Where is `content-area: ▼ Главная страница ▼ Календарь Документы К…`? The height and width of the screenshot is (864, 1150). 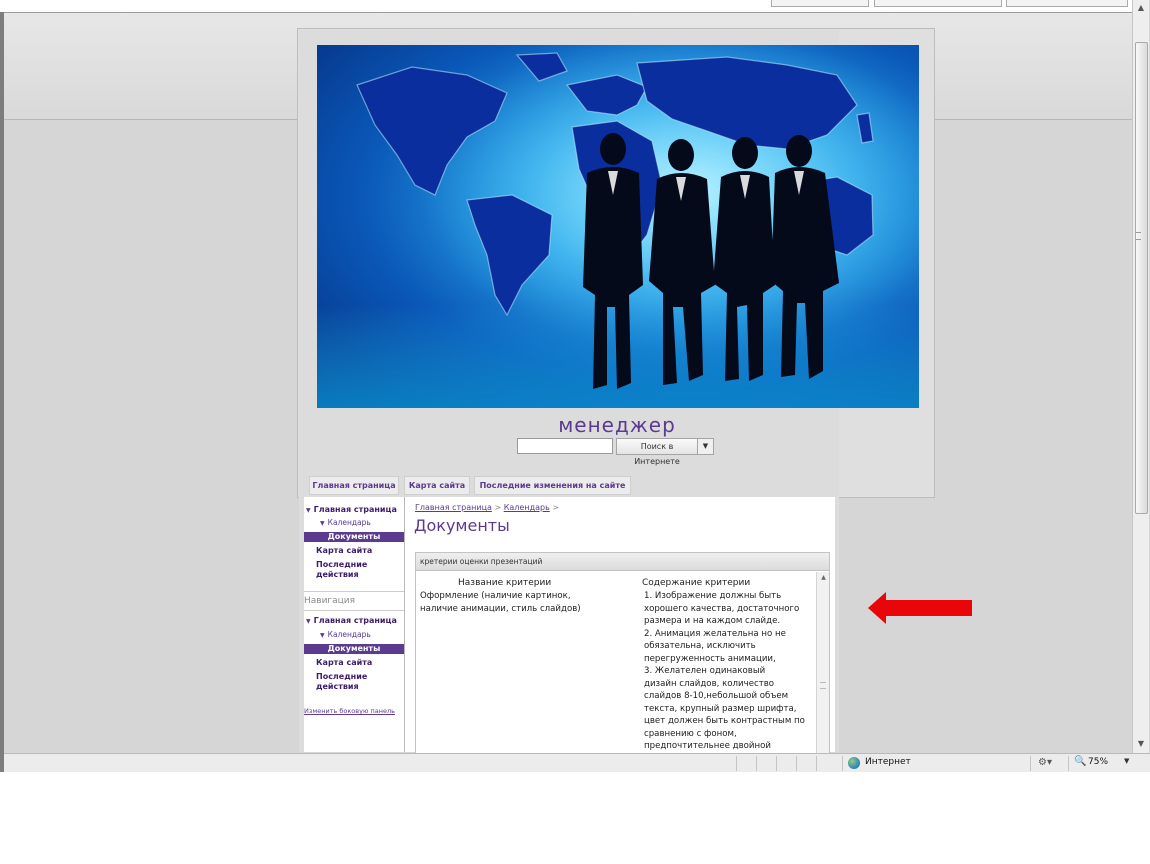
content-area: ▼ Главная страница ▼ Календарь Документы К… is located at coordinates (569, 625).